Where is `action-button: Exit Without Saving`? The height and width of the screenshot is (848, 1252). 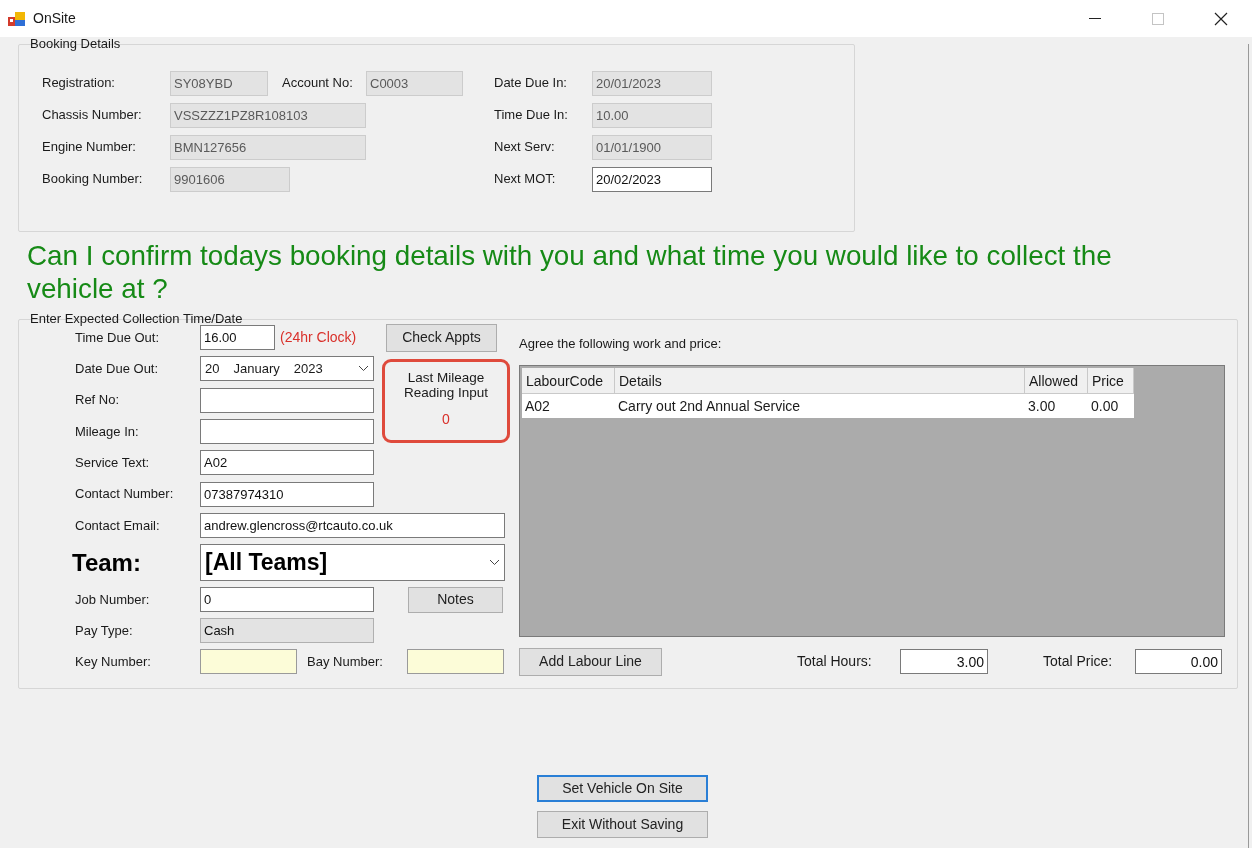
action-button: Exit Without Saving is located at coordinates (622, 824).